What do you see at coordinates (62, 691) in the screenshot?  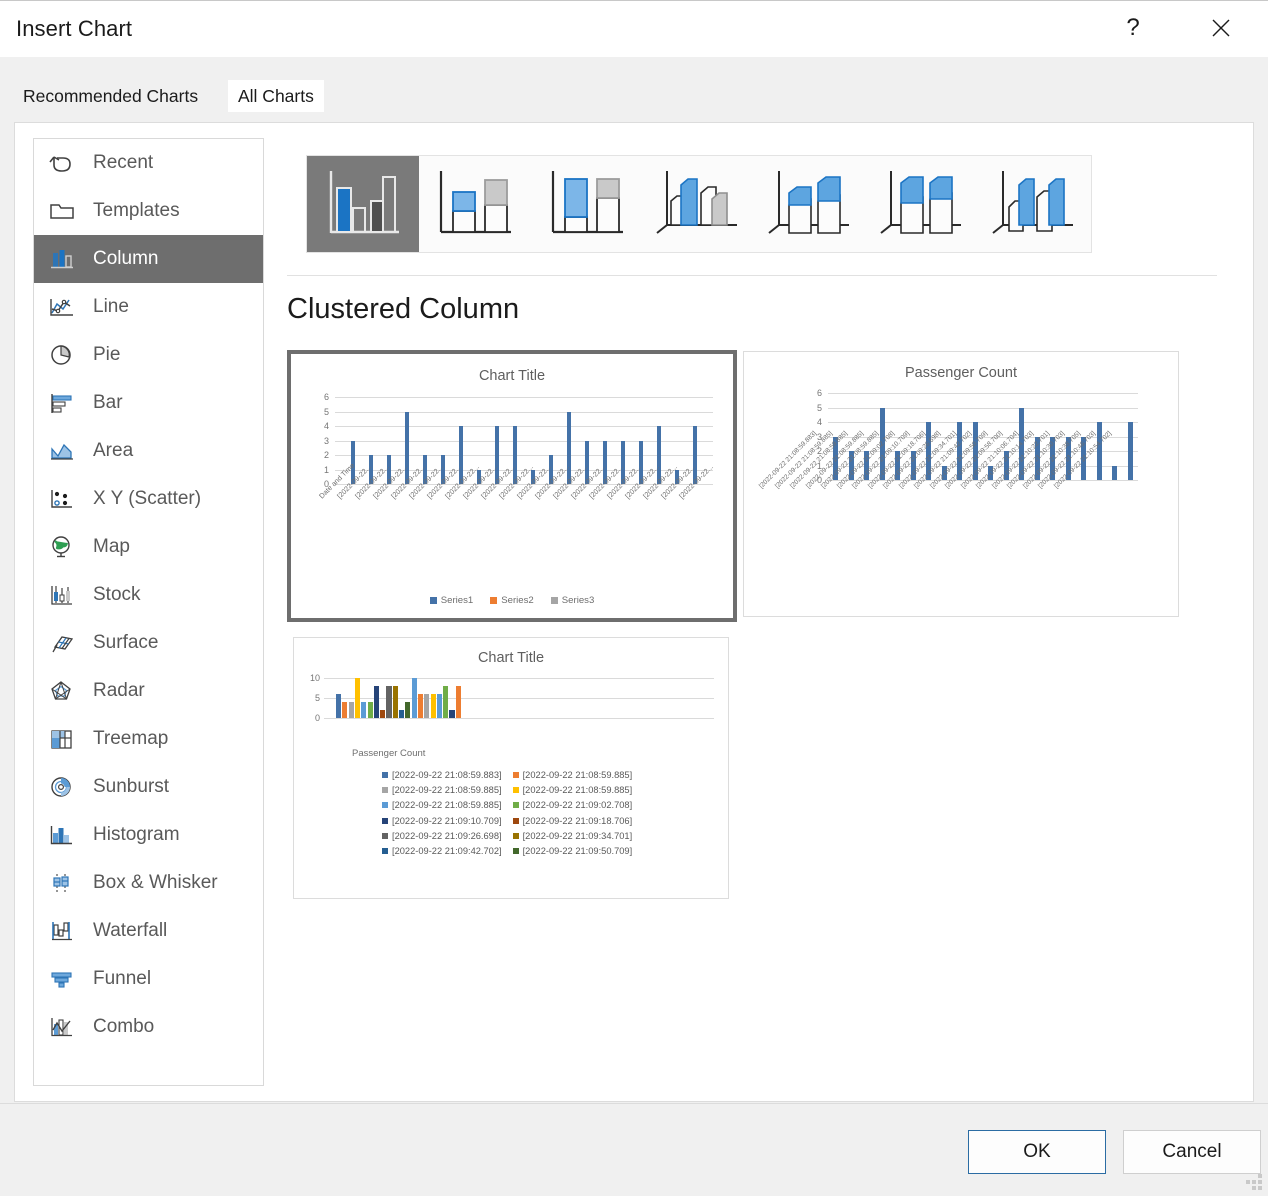 I see `radar-chart-icon` at bounding box center [62, 691].